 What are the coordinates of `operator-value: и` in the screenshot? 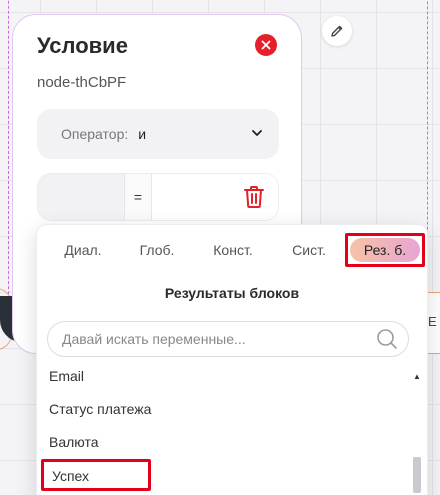 It's located at (142, 134).